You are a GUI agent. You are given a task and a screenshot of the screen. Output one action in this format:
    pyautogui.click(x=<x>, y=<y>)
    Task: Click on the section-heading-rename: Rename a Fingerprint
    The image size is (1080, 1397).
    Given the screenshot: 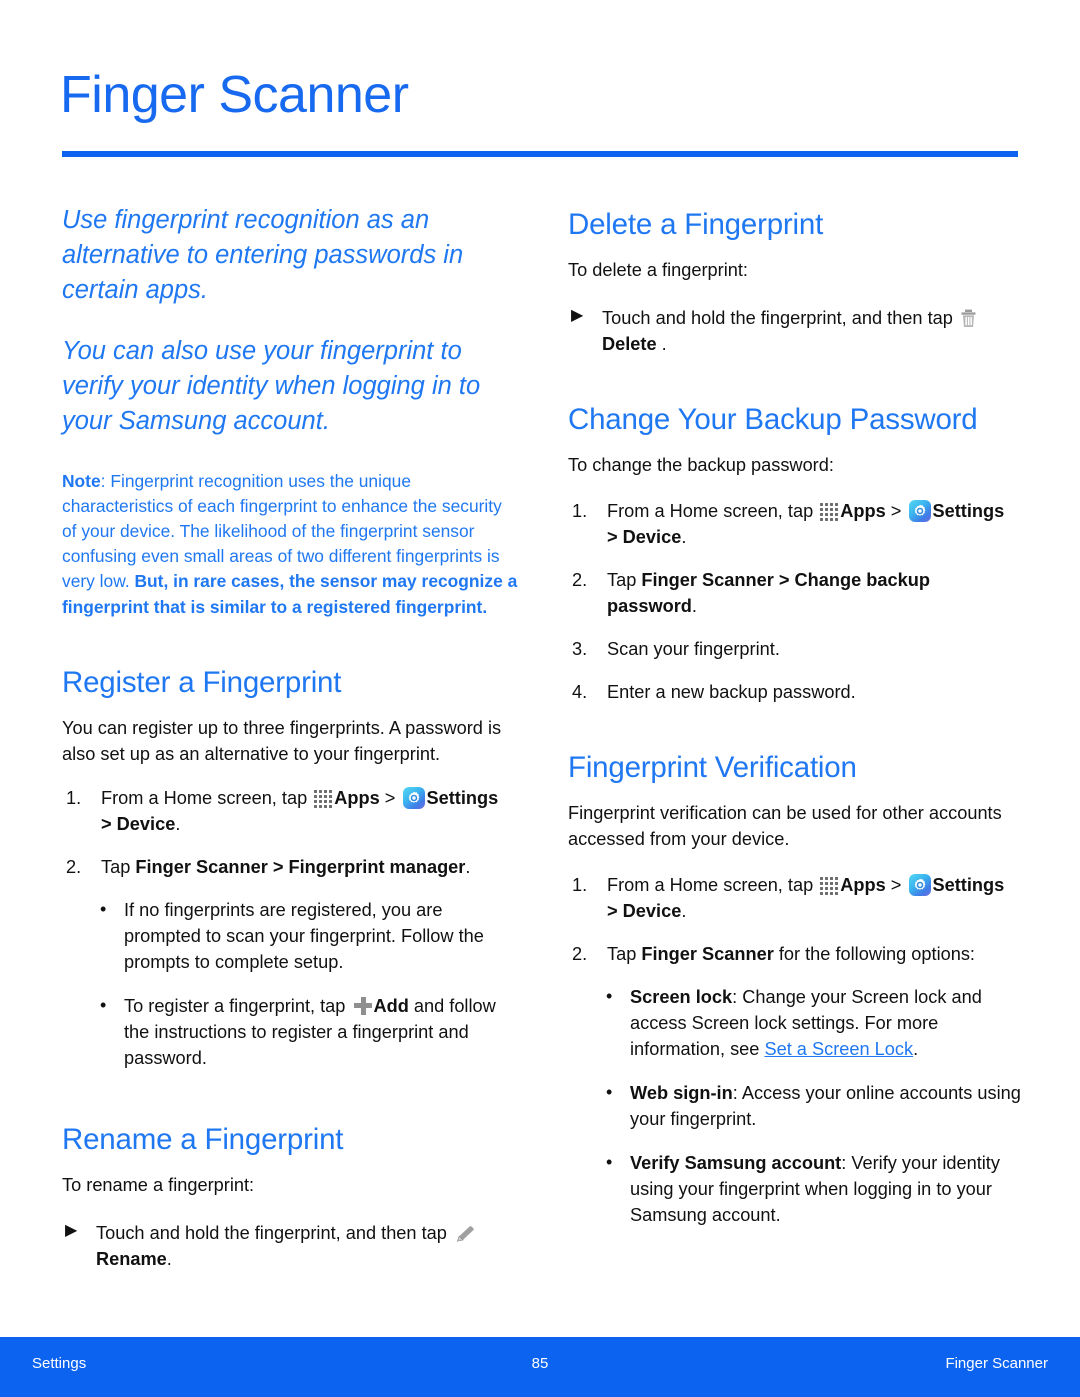 What is the action you would take?
    pyautogui.click(x=203, y=1139)
    